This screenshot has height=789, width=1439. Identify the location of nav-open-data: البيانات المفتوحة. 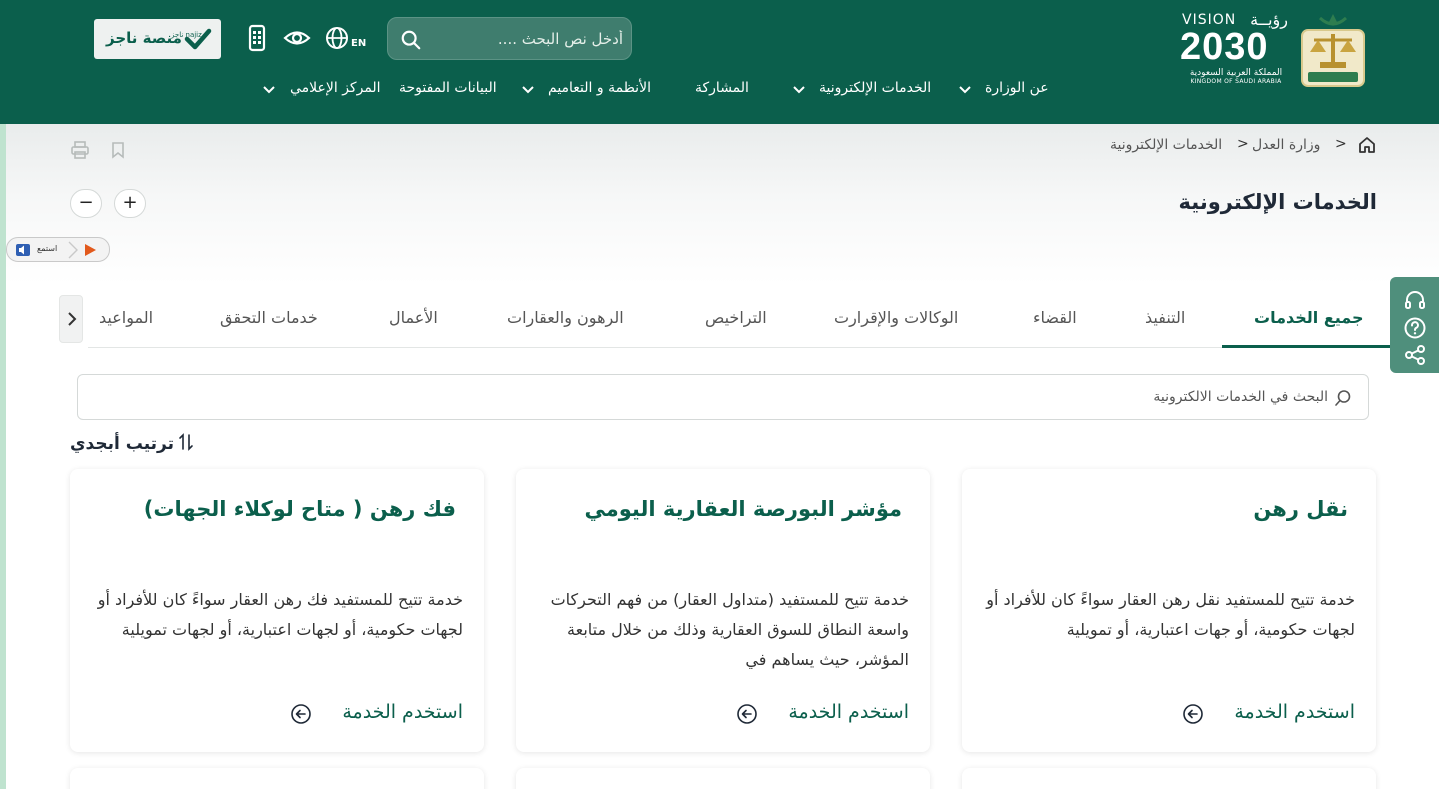
(448, 90).